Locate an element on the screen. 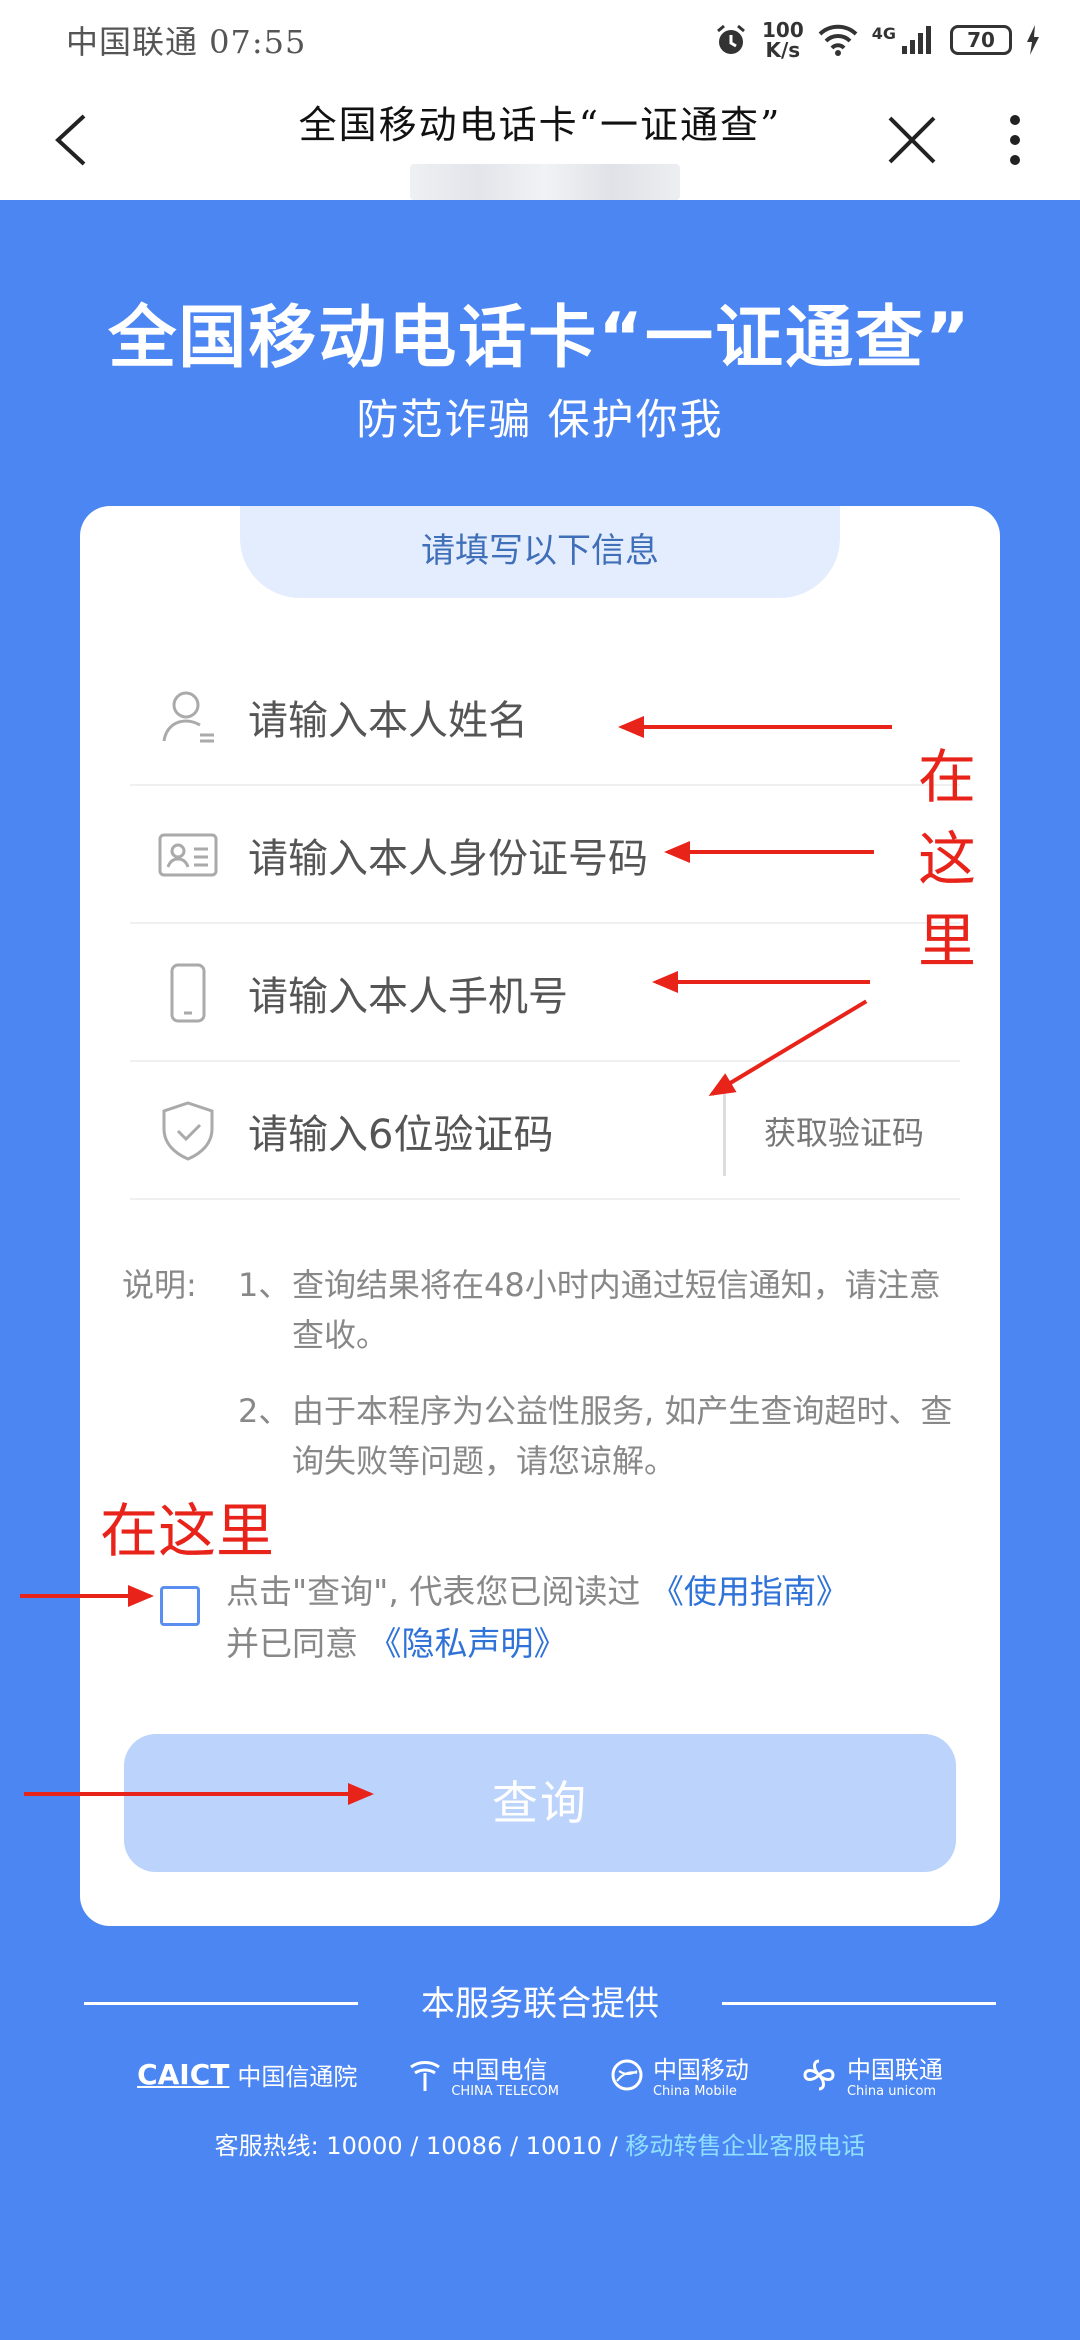  name-input: 请输入本人姓名 is located at coordinates (388, 717).